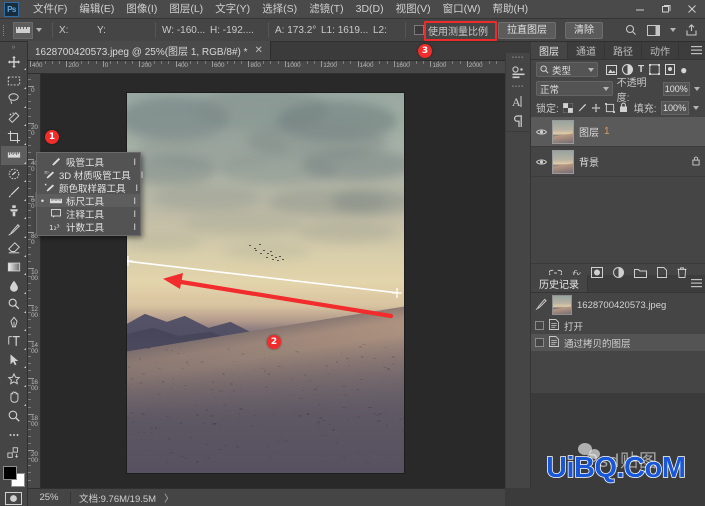 Image resolution: width=705 pixels, height=506 pixels. What do you see at coordinates (14, 304) in the screenshot?
I see `dodge-tool` at bounding box center [14, 304].